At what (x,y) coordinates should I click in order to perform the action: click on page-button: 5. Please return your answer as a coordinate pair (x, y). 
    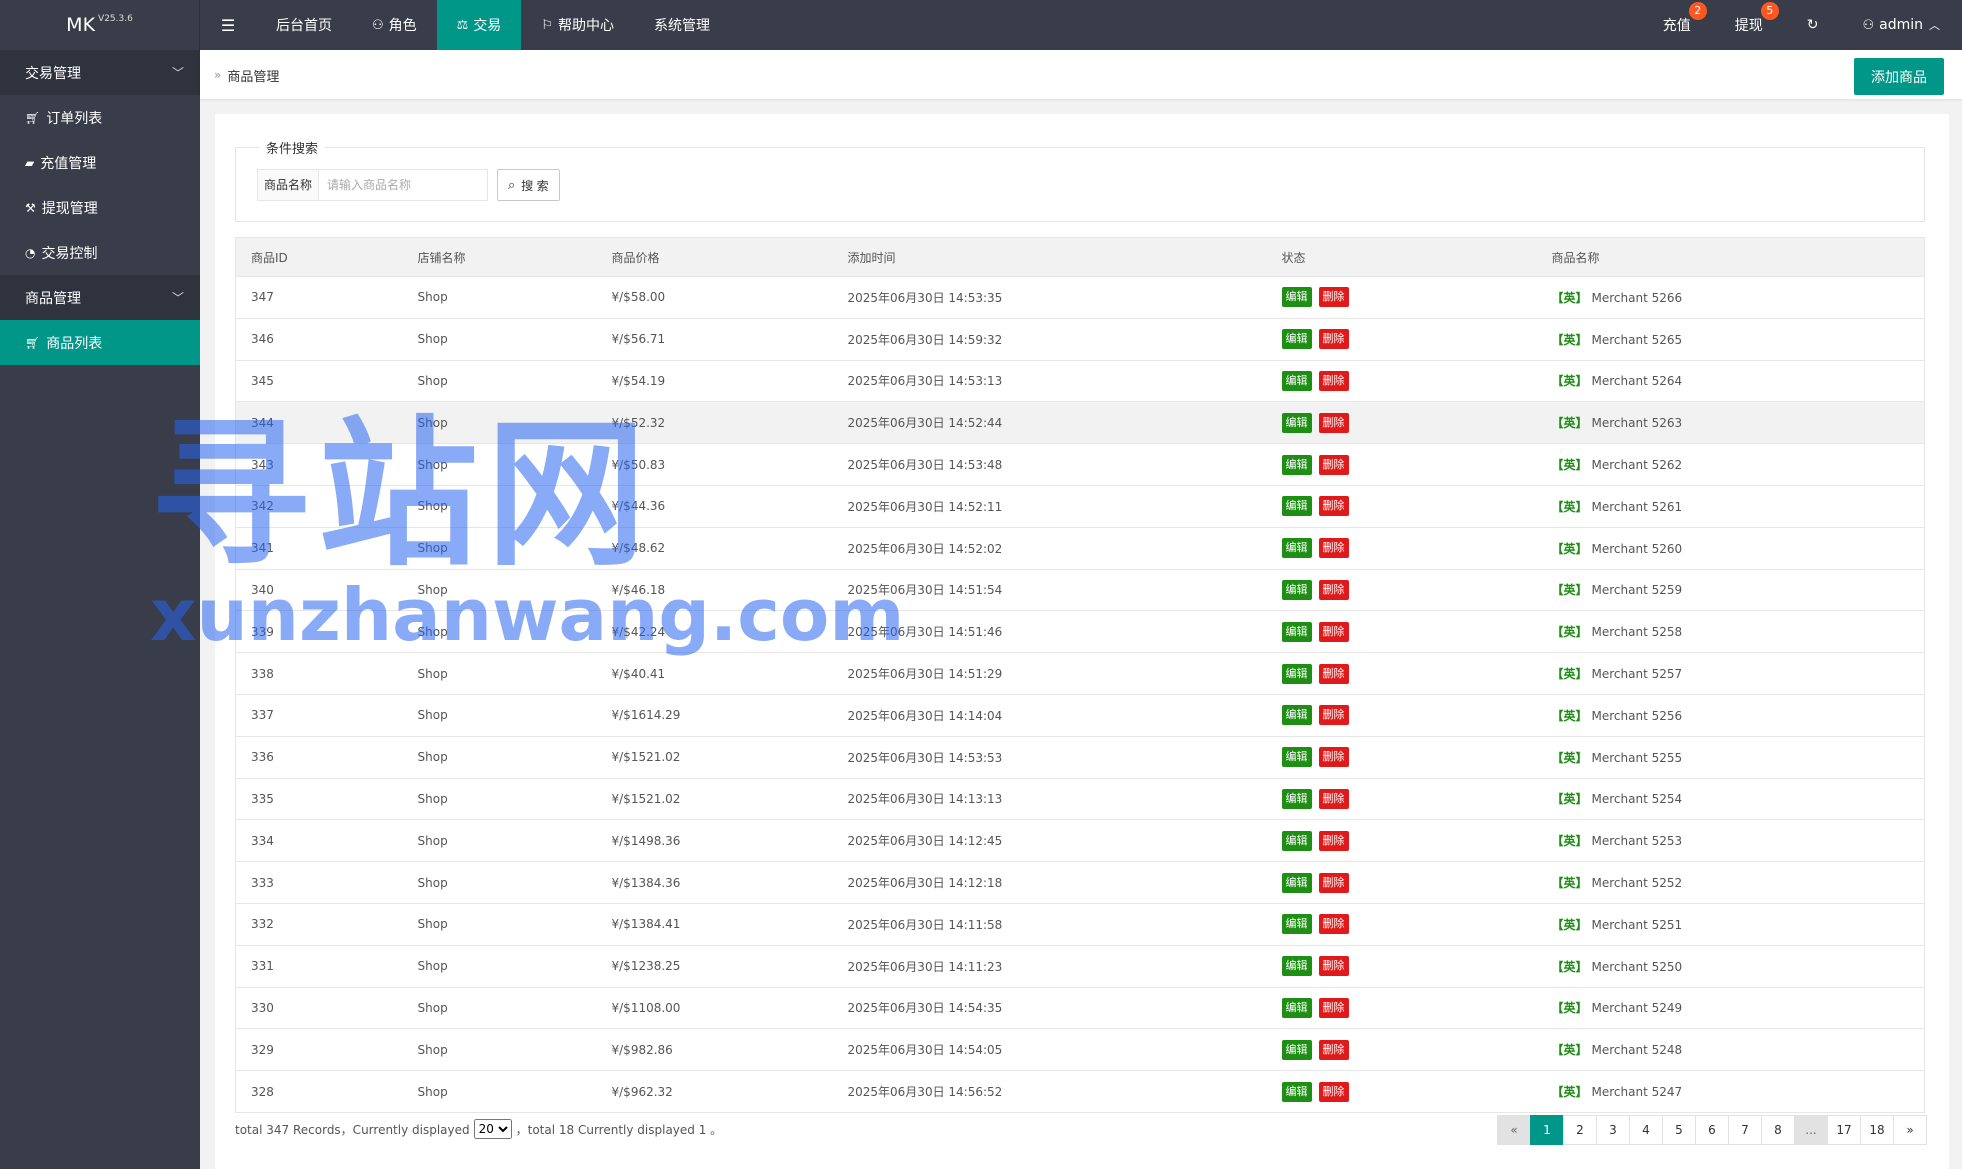
    Looking at the image, I should click on (1679, 1130).